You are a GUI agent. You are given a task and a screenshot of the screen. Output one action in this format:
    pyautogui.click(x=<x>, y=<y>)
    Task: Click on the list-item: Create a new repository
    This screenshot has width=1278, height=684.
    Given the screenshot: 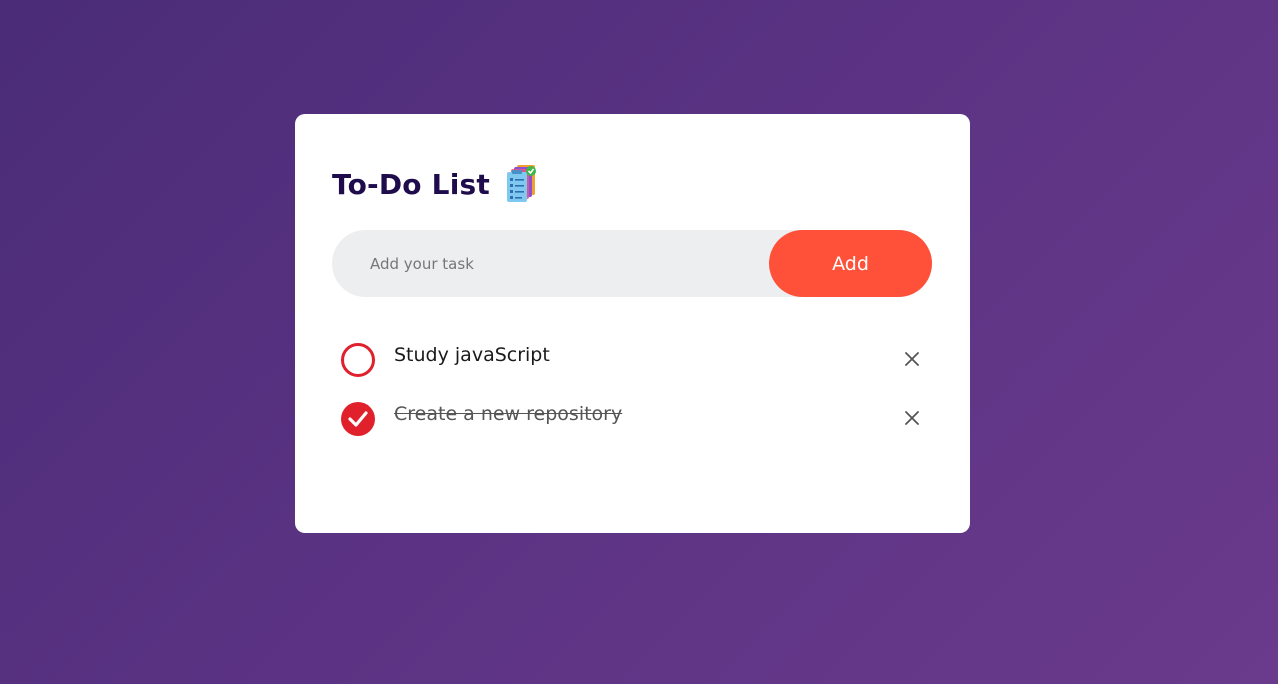 What is the action you would take?
    pyautogui.click(x=633, y=429)
    